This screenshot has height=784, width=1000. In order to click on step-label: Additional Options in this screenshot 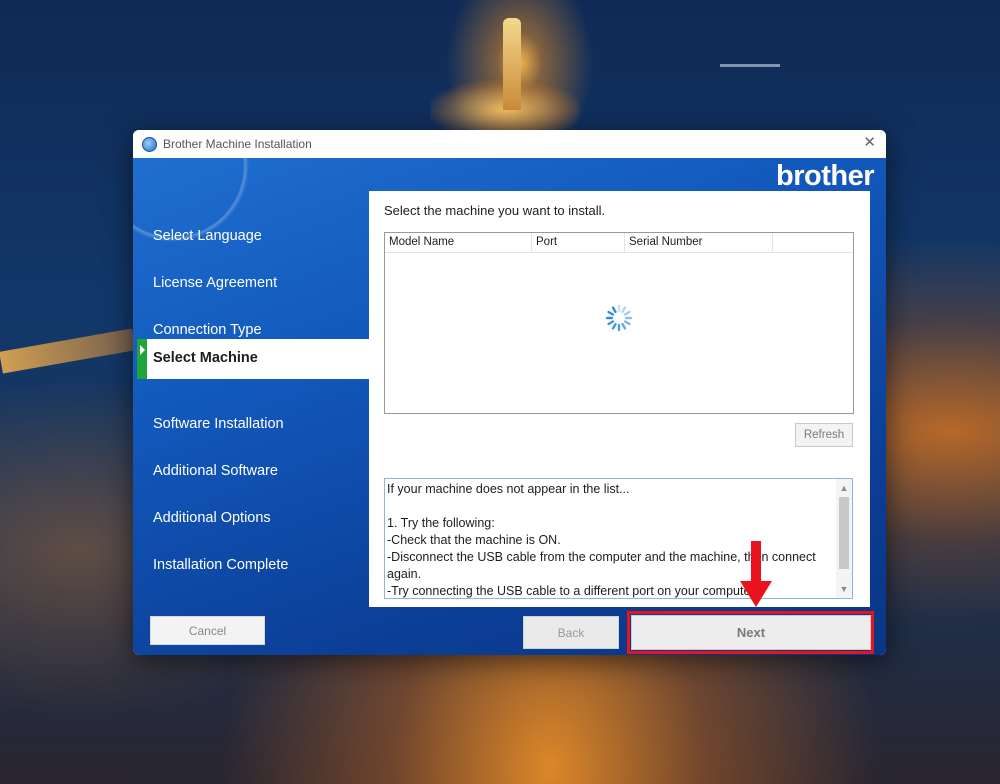, I will do `click(212, 518)`.